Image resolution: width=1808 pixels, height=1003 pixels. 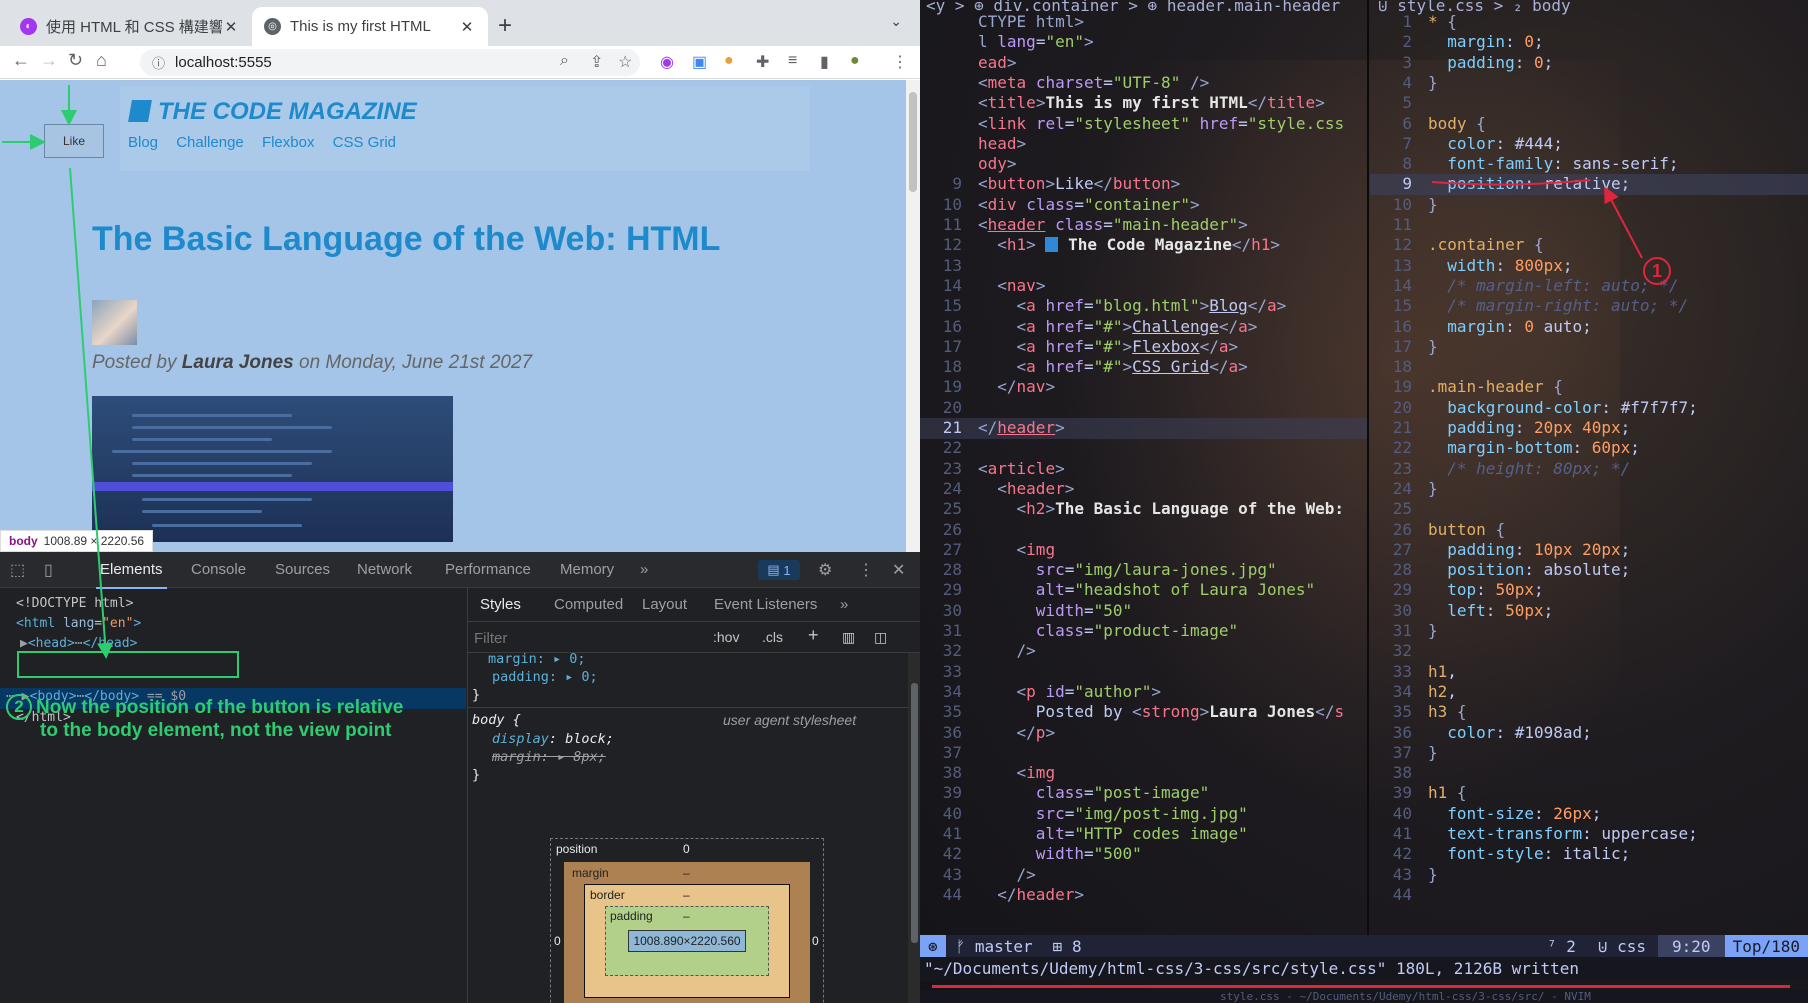 What do you see at coordinates (1079, 347) in the screenshot?
I see `code-line: 17 <a href="#">Flexbox</a>` at bounding box center [1079, 347].